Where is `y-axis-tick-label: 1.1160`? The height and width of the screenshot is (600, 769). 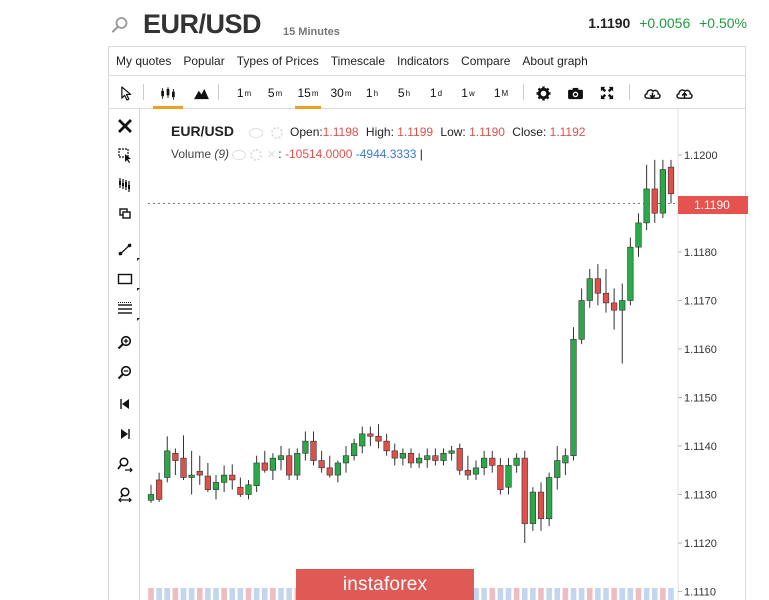
y-axis-tick-label: 1.1160 is located at coordinates (700, 350).